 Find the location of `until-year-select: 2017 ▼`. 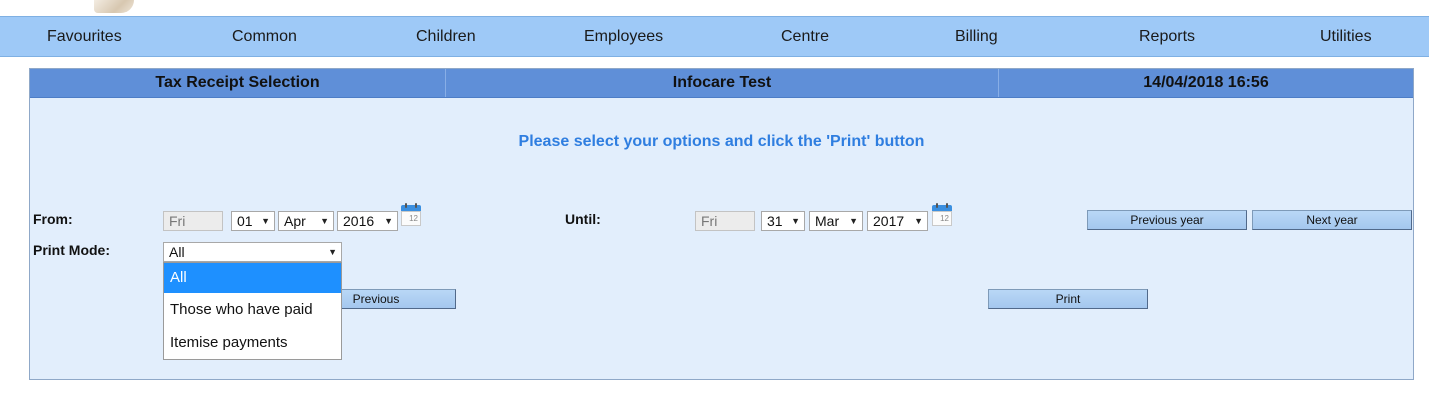

until-year-select: 2017 ▼ is located at coordinates (897, 221).